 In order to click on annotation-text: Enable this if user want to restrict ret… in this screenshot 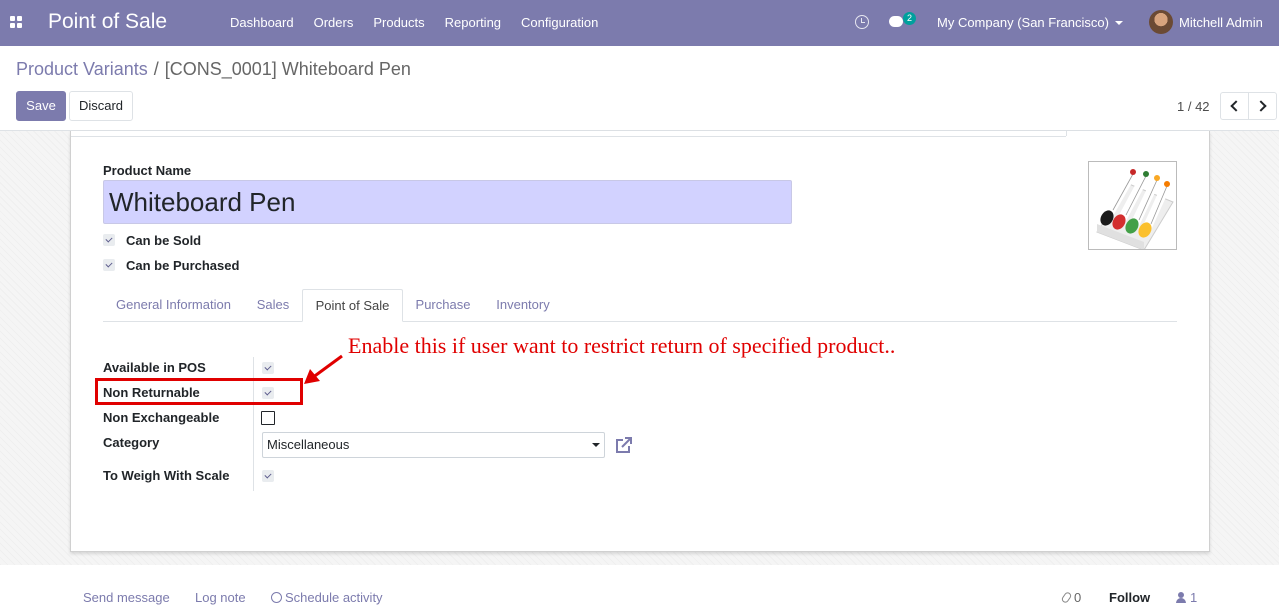, I will do `click(622, 345)`.